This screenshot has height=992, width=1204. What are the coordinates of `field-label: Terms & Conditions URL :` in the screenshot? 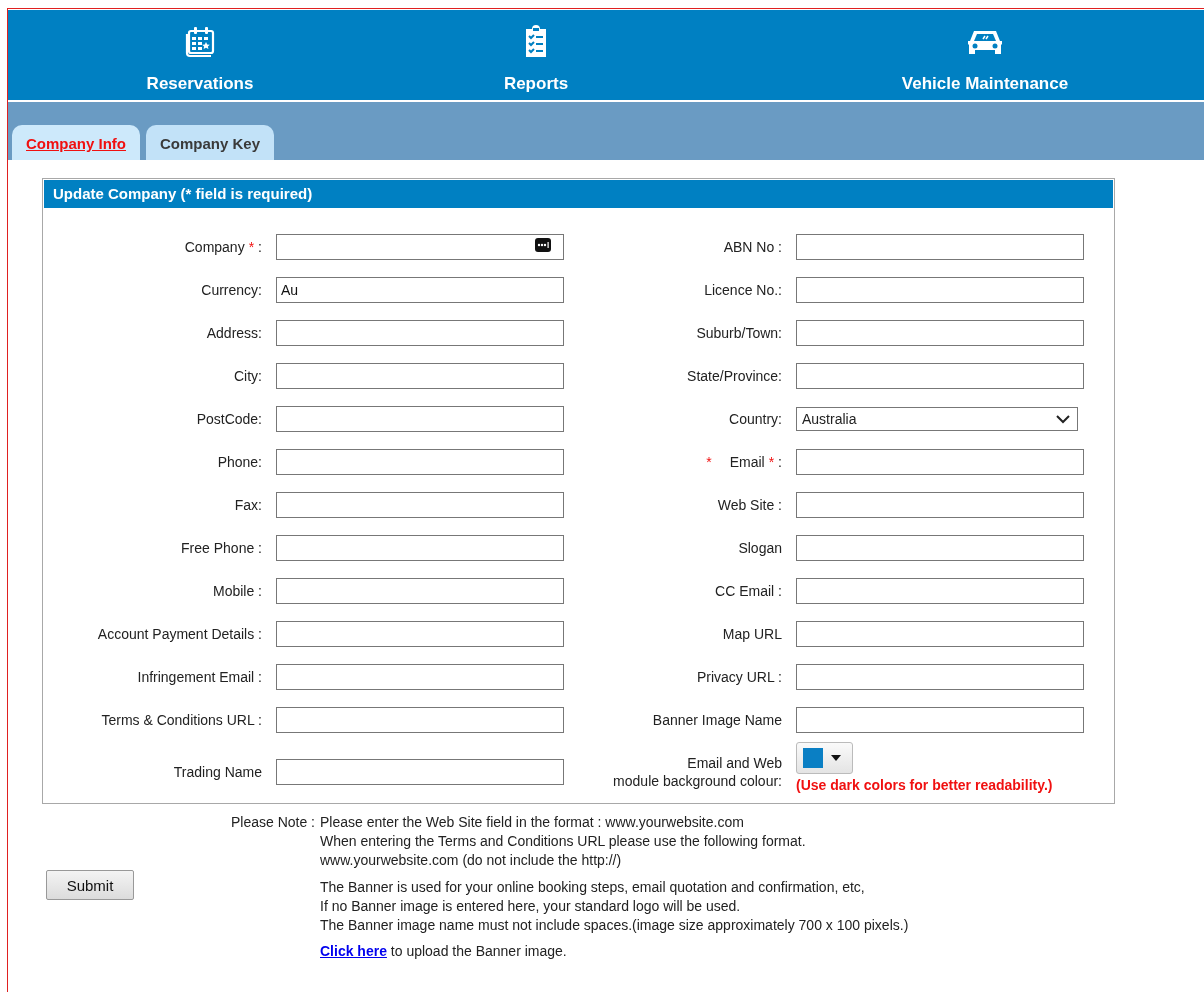 It's located at (181, 720).